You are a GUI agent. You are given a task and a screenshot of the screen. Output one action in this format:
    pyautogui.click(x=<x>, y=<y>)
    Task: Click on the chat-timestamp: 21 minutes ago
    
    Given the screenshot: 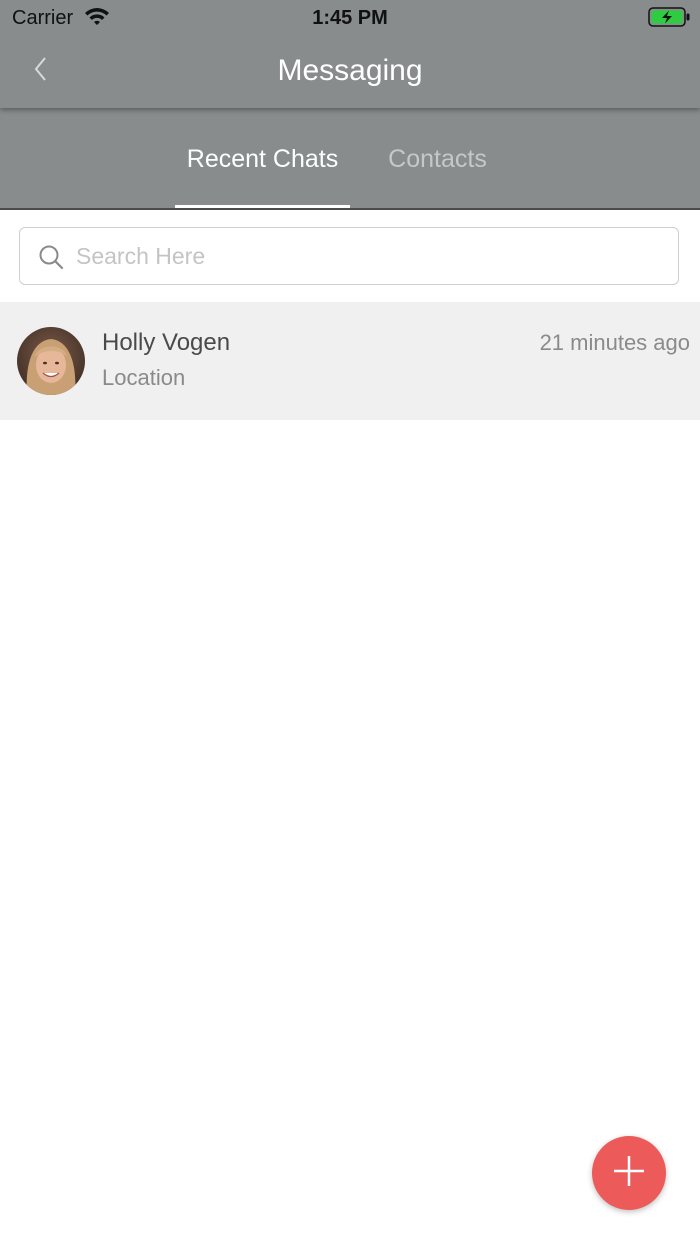 What is the action you would take?
    pyautogui.click(x=614, y=342)
    